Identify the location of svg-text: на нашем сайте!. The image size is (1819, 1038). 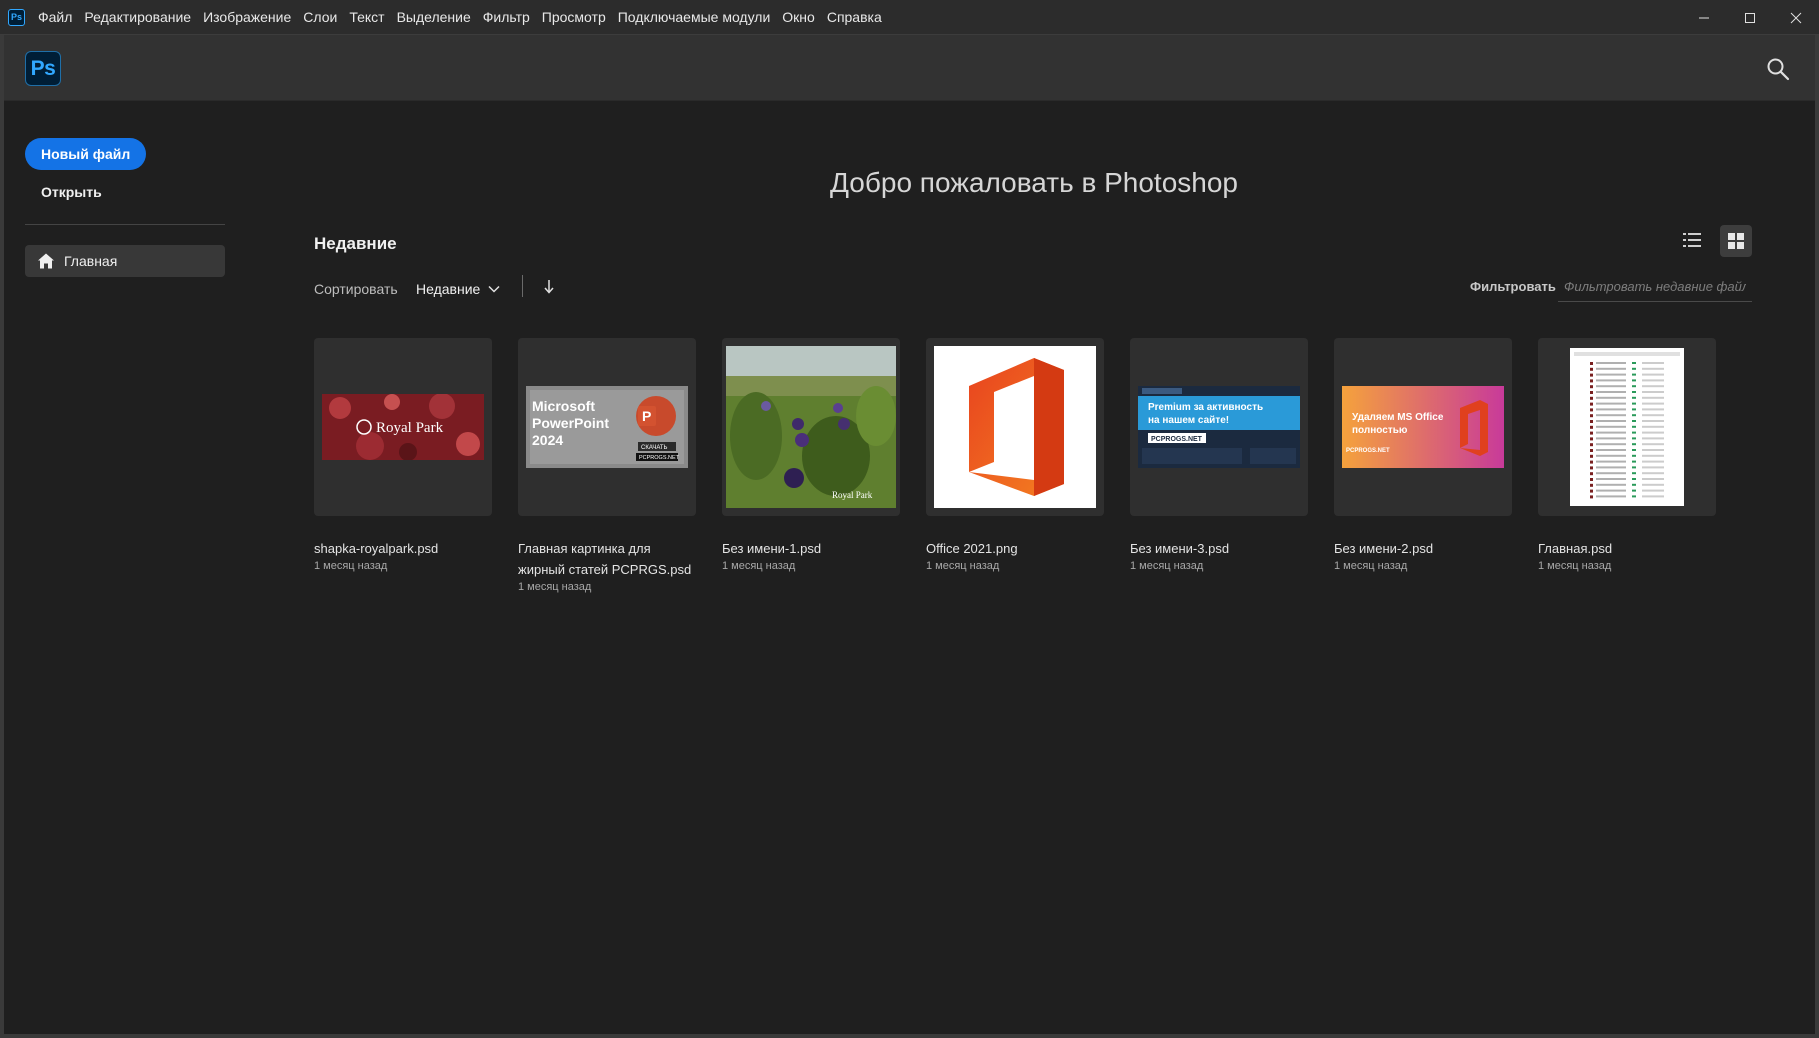
(1188, 420).